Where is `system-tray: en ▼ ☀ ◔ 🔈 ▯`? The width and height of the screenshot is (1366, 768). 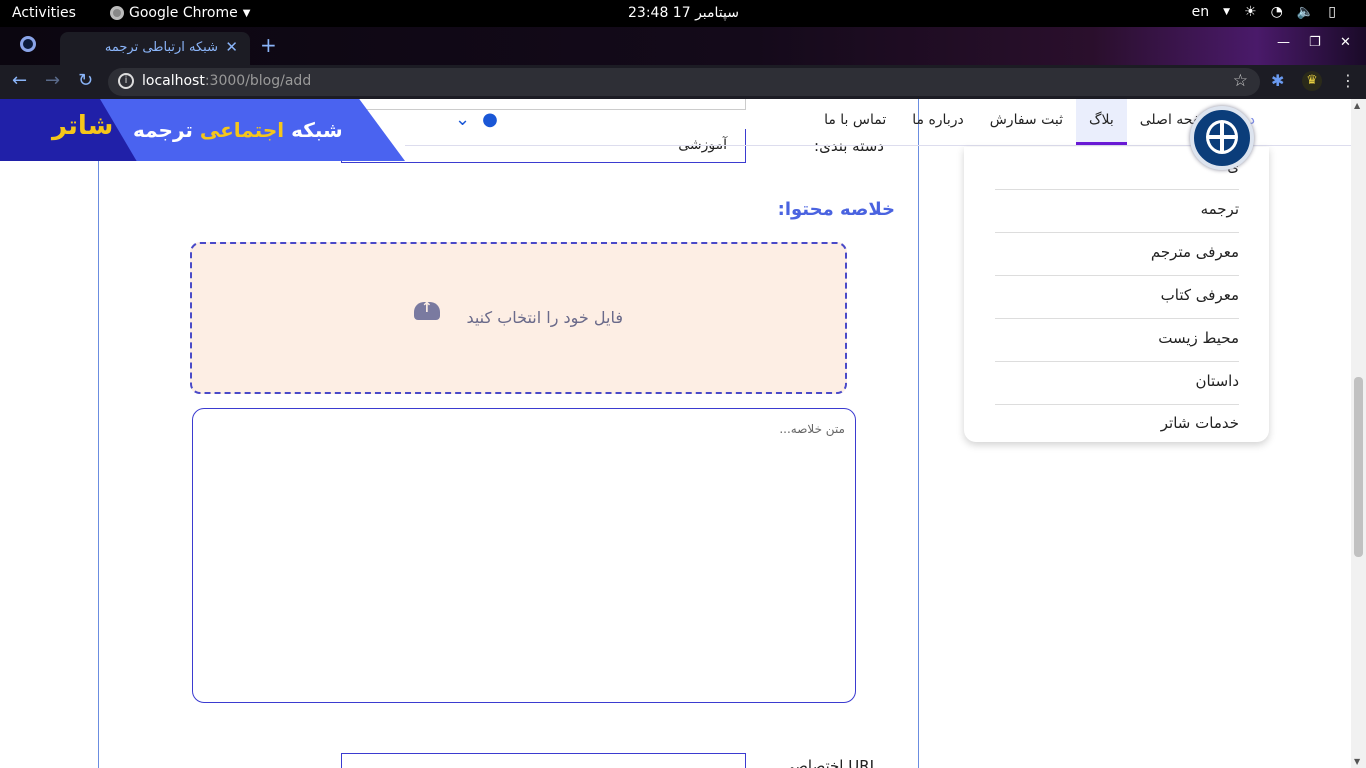
system-tray: en ▼ ☀ ◔ 🔈 ▯ is located at coordinates (1264, 12).